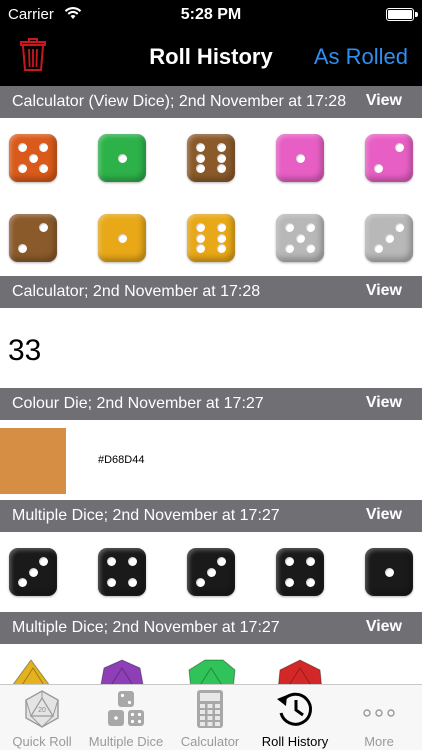  What do you see at coordinates (33, 461) in the screenshot?
I see `colour-swatch` at bounding box center [33, 461].